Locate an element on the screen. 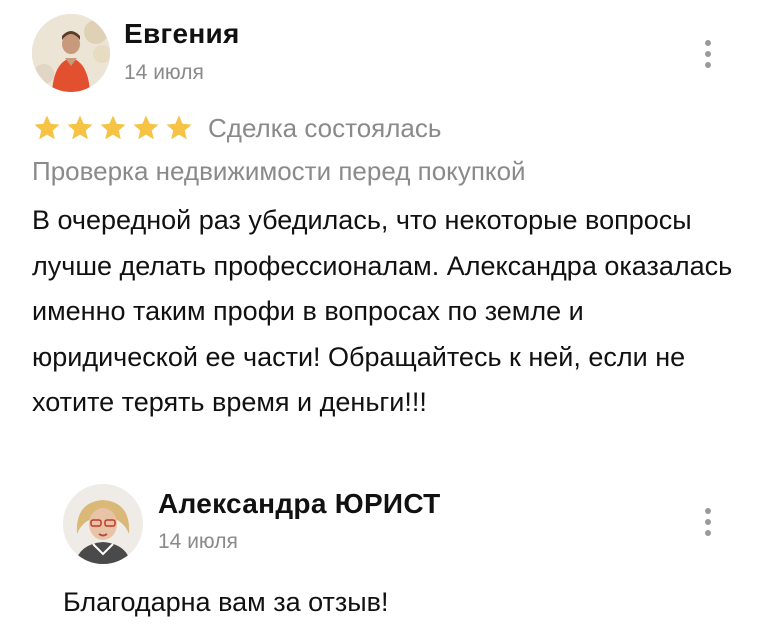 The width and height of the screenshot is (774, 630). star-rating is located at coordinates (113, 128).